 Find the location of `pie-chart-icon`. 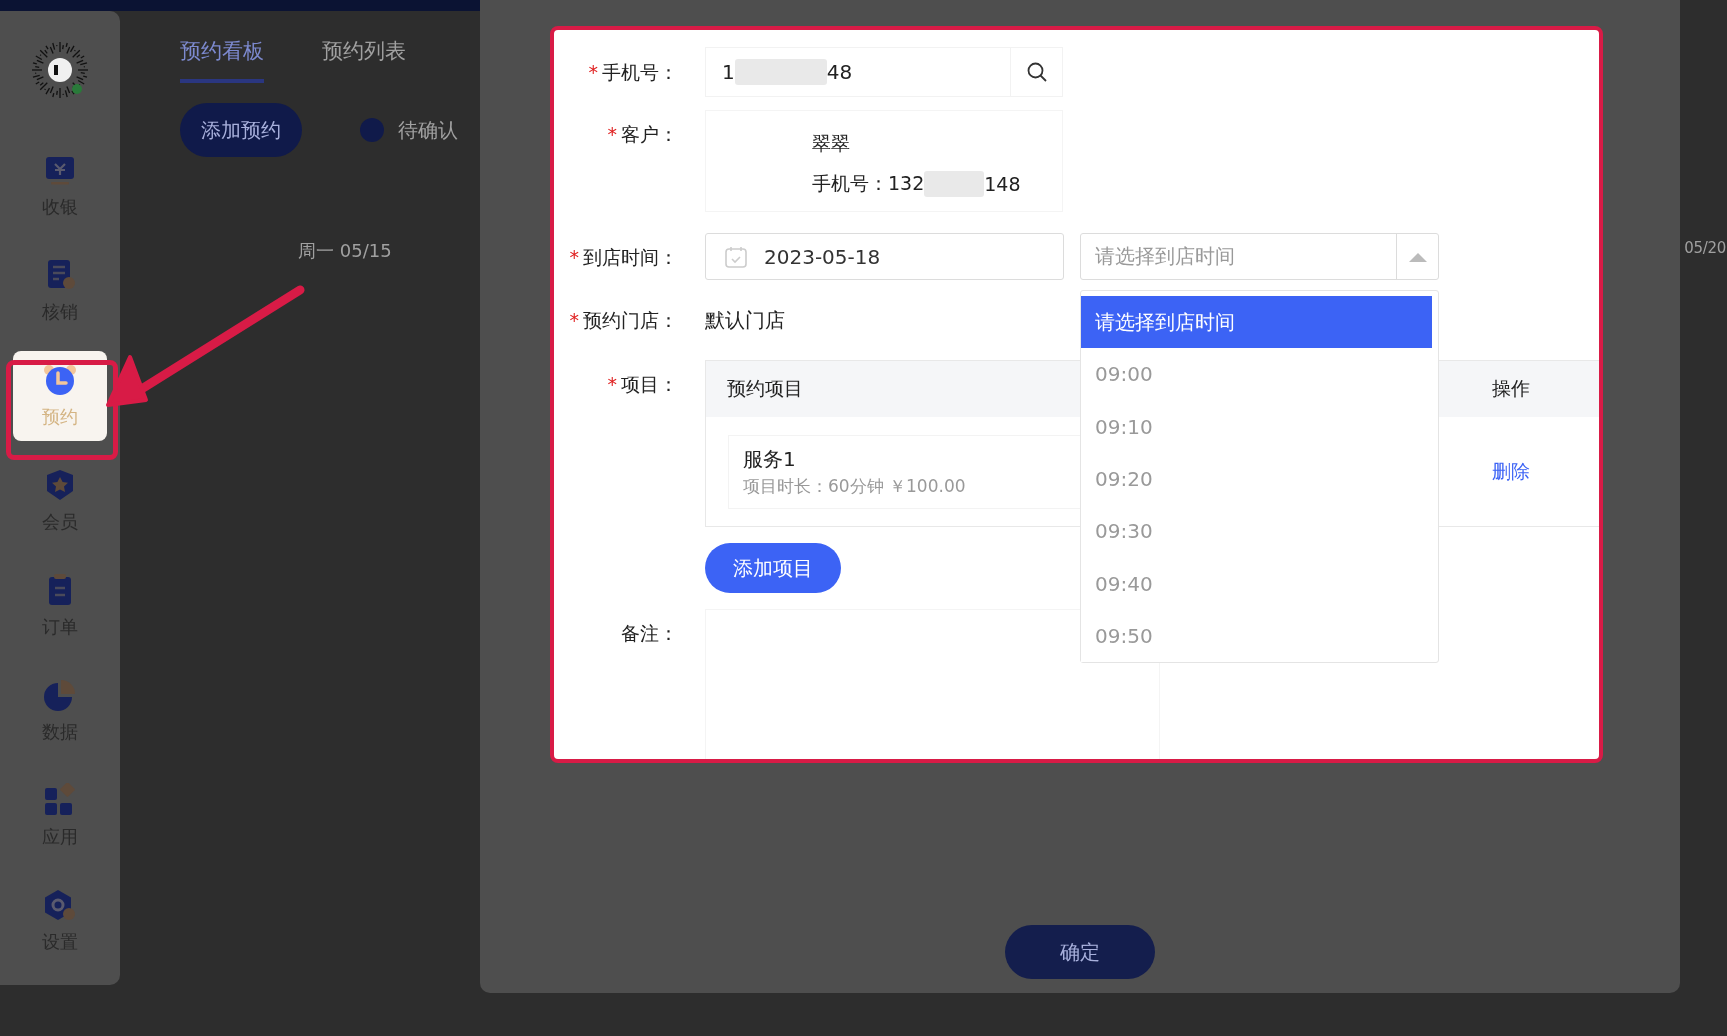

pie-chart-icon is located at coordinates (60, 695).